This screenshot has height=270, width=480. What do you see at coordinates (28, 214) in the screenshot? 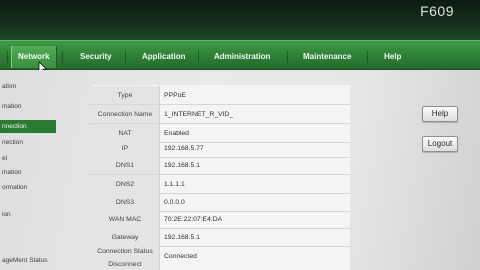
I see `sidebar-item: ion` at bounding box center [28, 214].